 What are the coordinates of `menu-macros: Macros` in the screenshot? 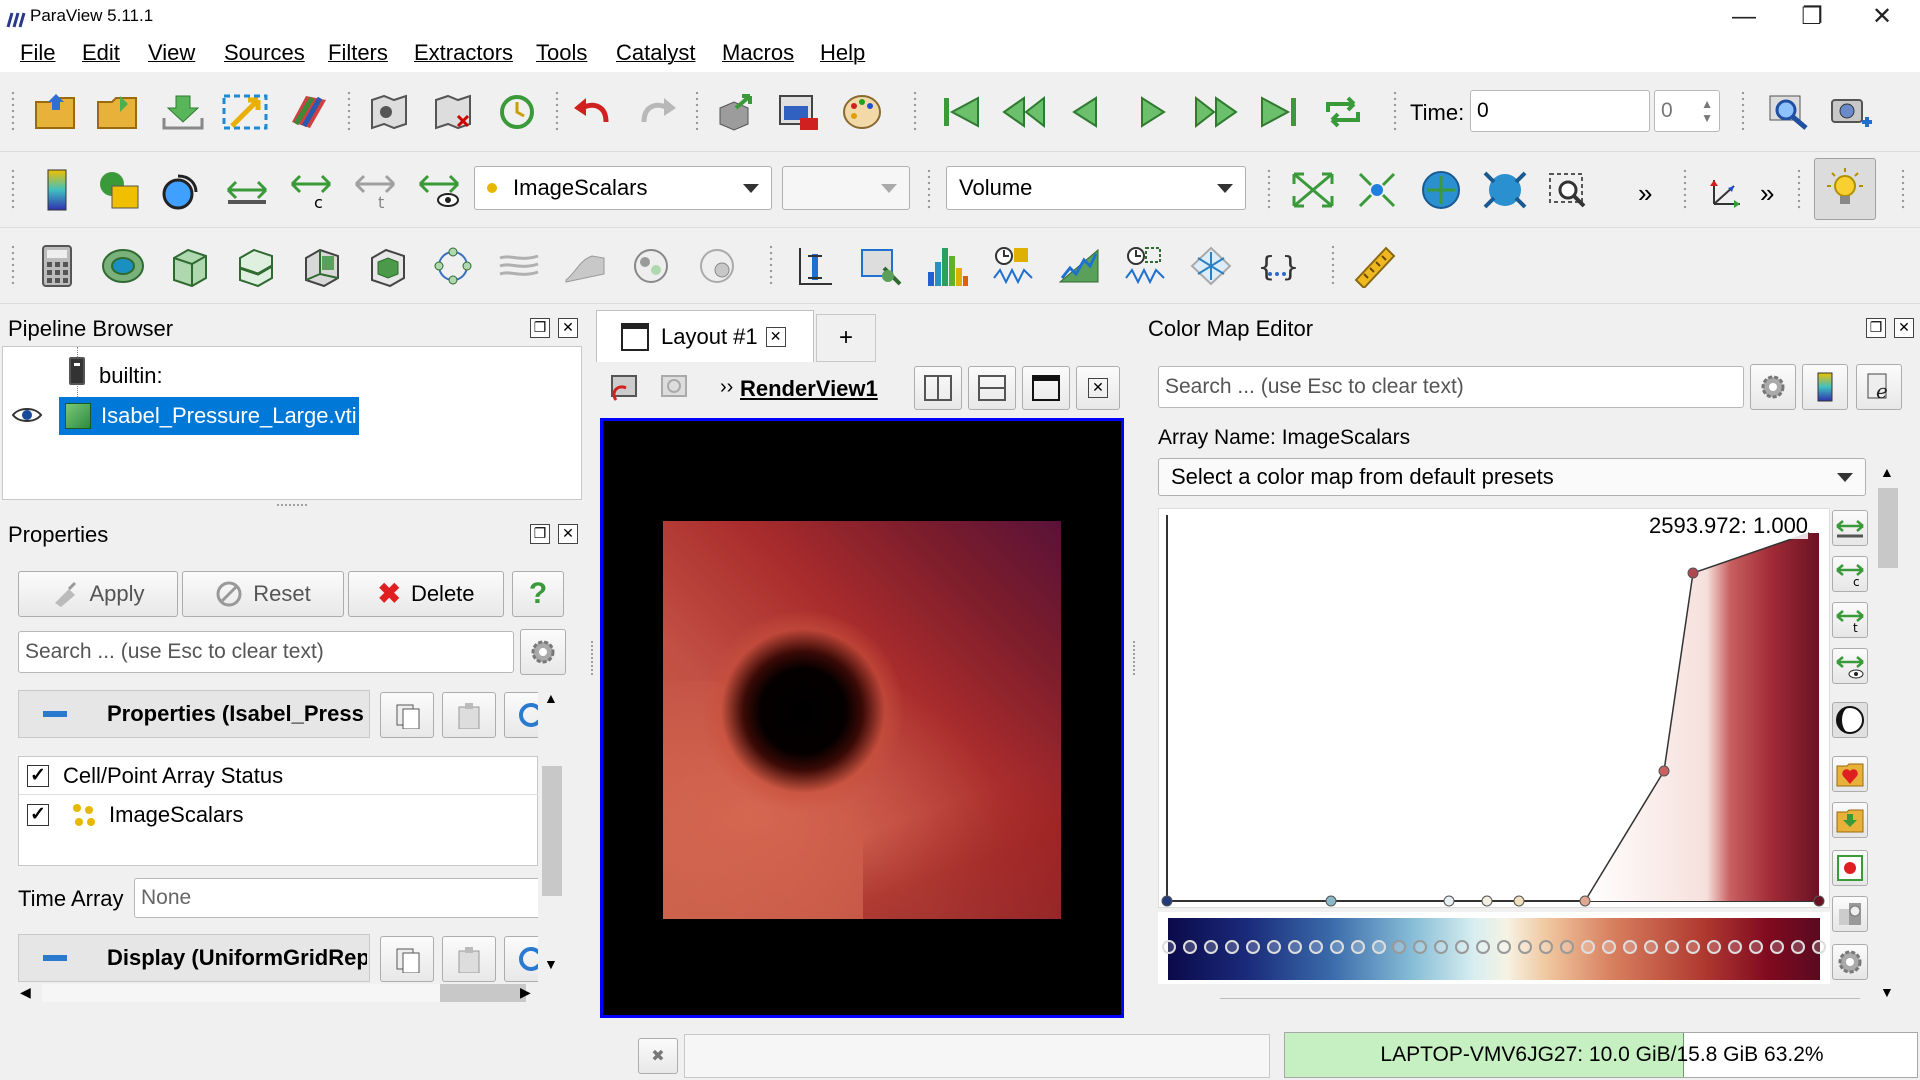 It's located at (758, 53).